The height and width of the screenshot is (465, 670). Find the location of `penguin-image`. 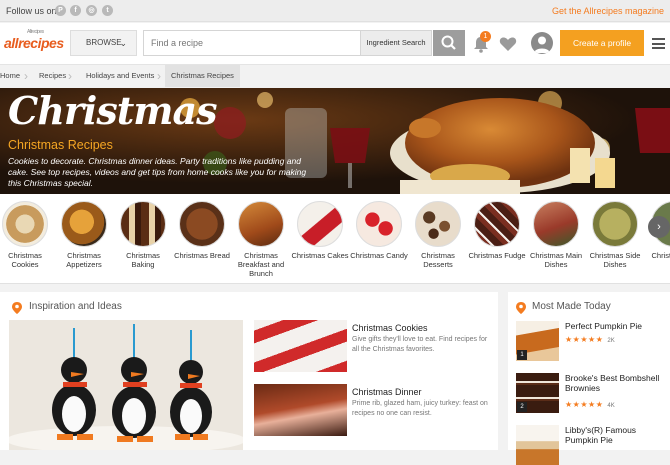

penguin-image is located at coordinates (126, 385).